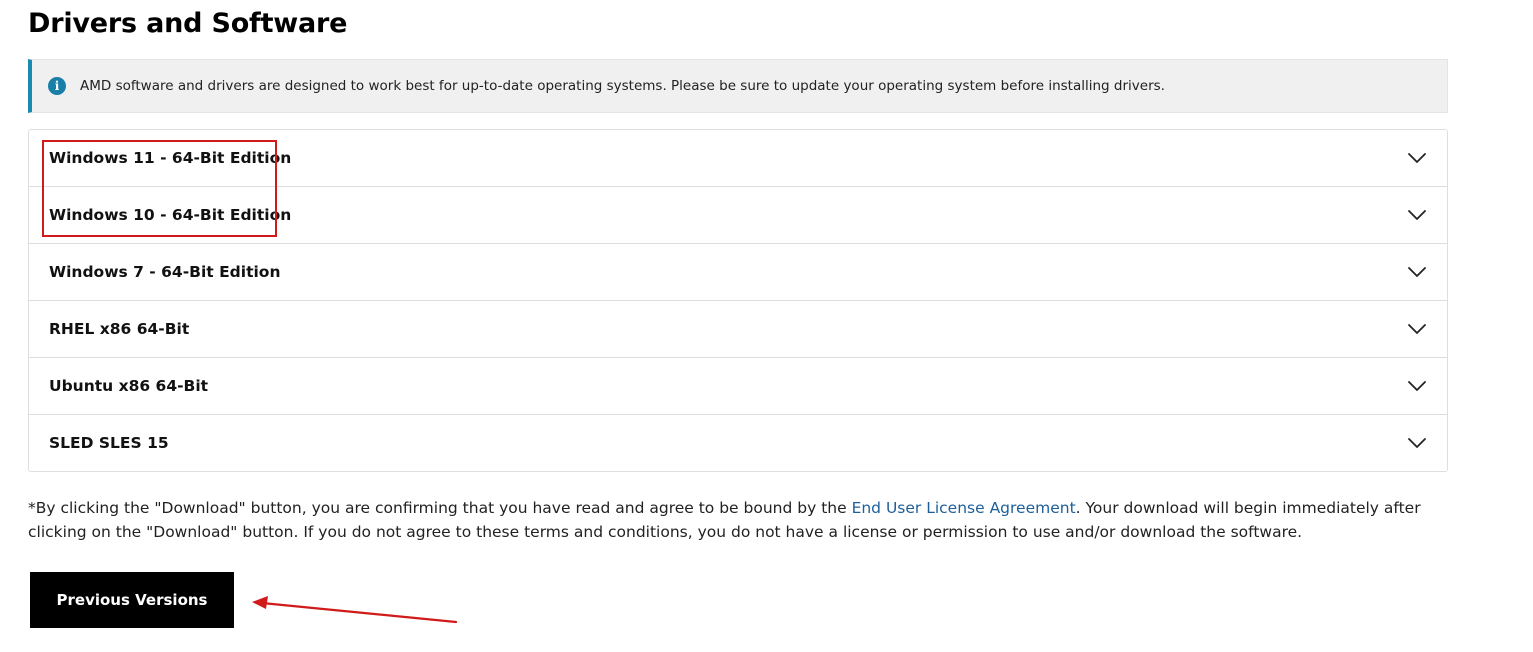 The width and height of the screenshot is (1533, 652). I want to click on page-title: Drivers and Software, so click(188, 23).